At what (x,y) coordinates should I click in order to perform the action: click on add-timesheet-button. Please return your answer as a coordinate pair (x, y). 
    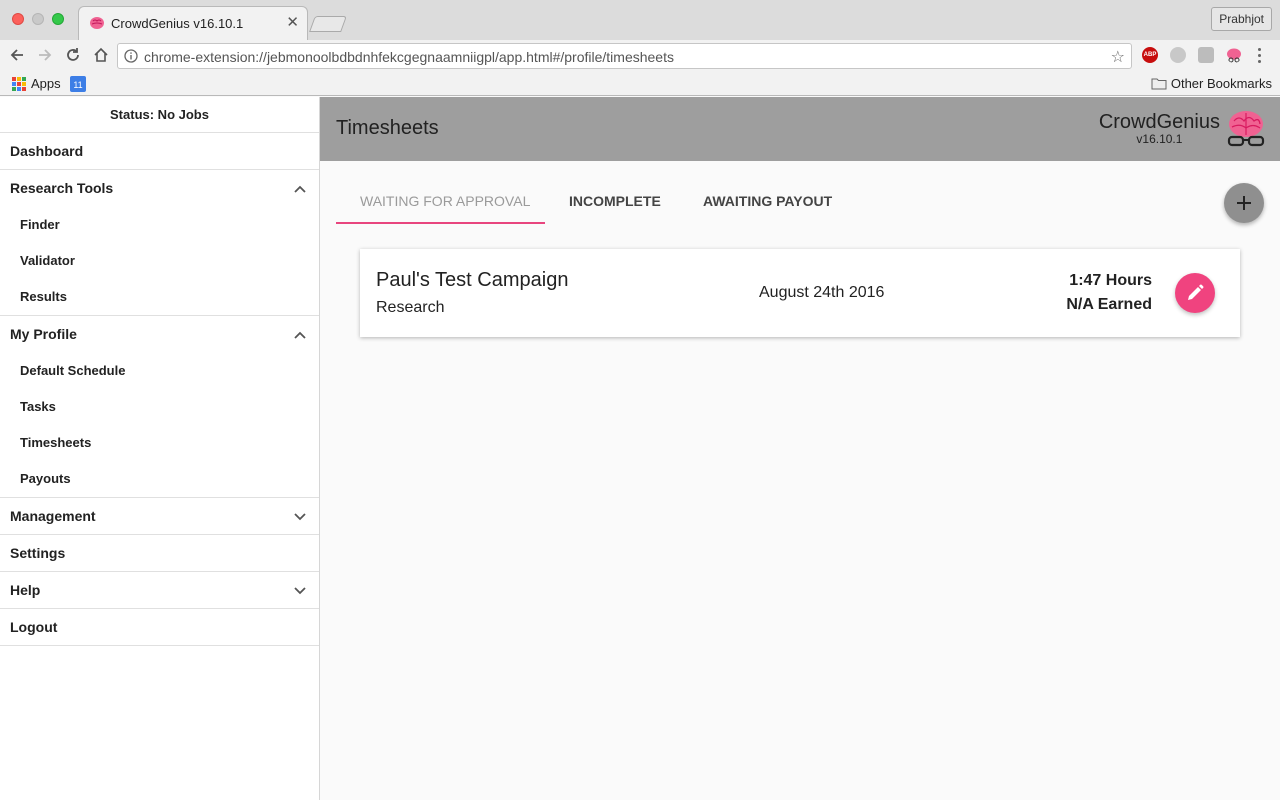
    Looking at the image, I should click on (1244, 203).